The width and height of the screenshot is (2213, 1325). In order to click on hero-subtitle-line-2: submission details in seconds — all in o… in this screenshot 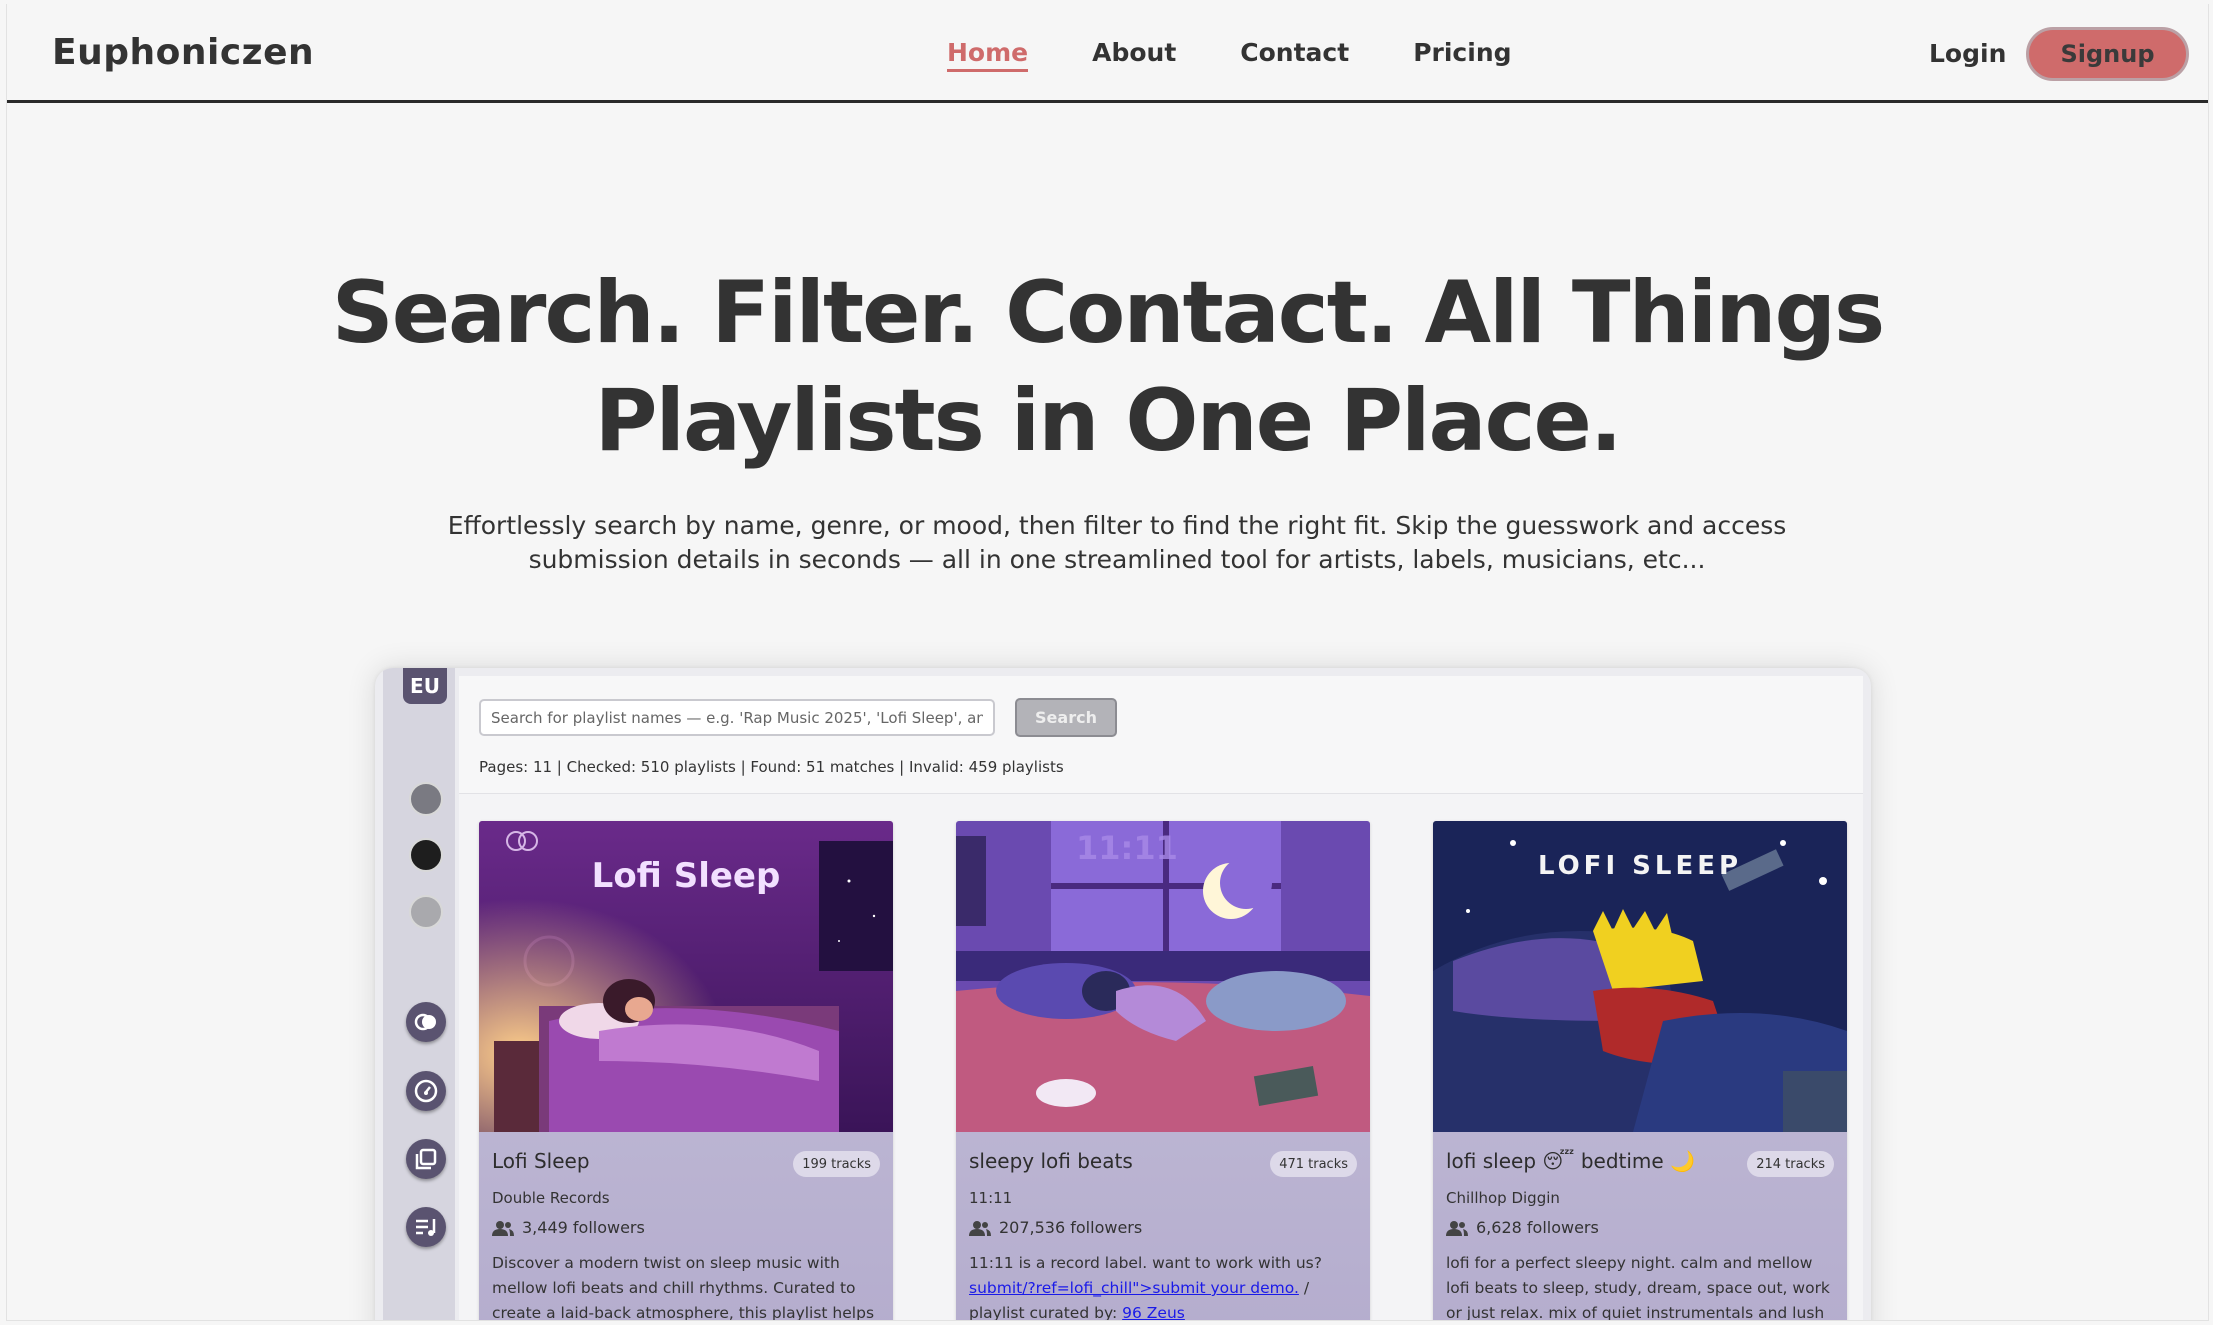, I will do `click(1117, 559)`.